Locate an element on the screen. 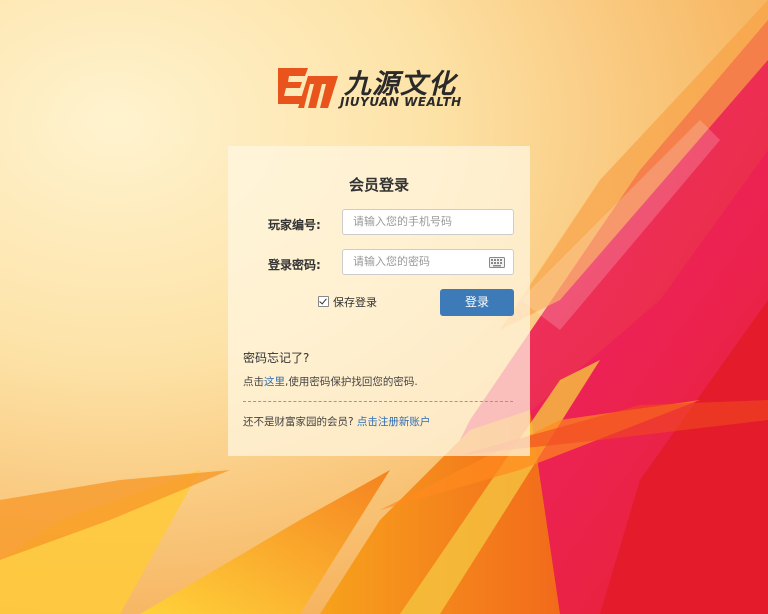  forgot-prefix: 点击 is located at coordinates (253, 382).